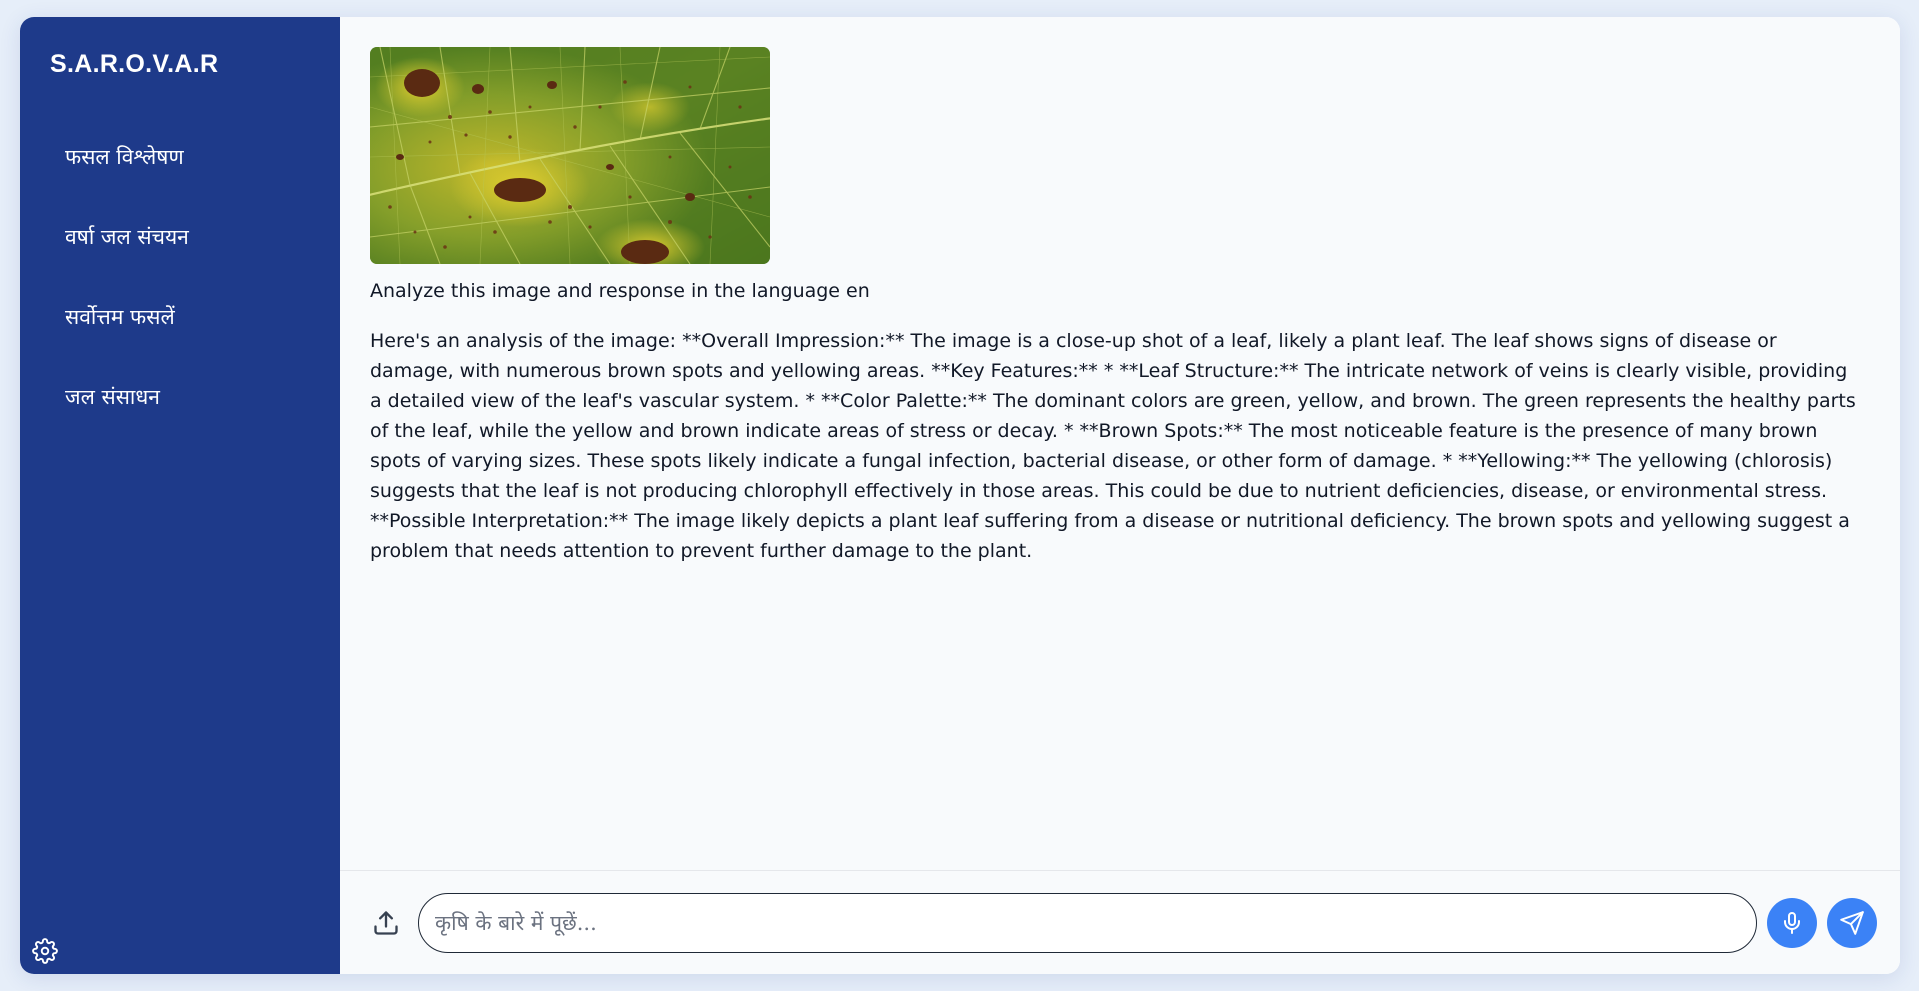 This screenshot has width=1919, height=991. Describe the element at coordinates (120, 317) in the screenshot. I see `sidebar-item-label: सर्वोत्तम फसलें` at that location.